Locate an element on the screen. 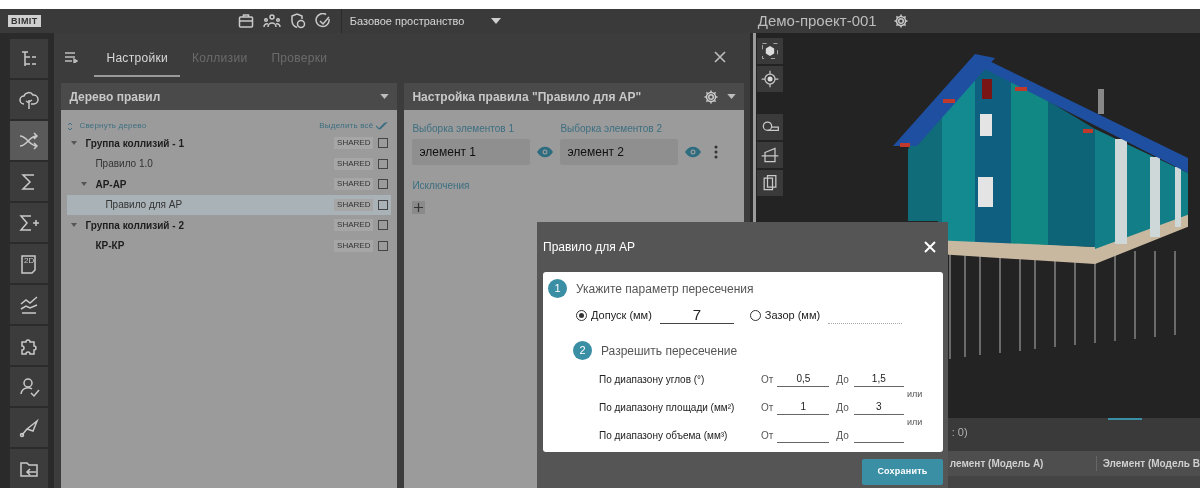 The width and height of the screenshot is (1200, 488). usercheck-icon is located at coordinates (29, 386).